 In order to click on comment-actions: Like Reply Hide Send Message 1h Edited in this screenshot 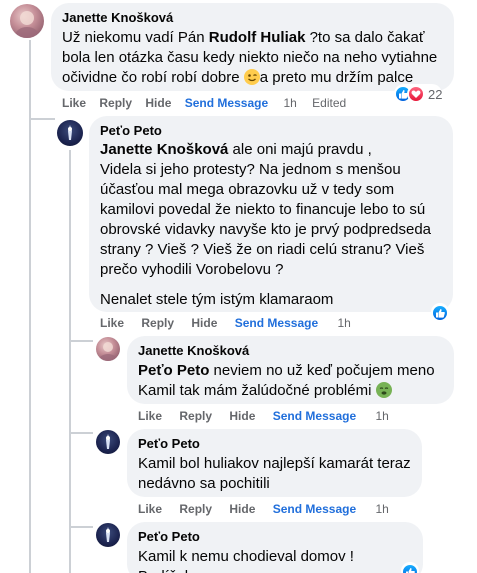, I will do `click(204, 103)`.